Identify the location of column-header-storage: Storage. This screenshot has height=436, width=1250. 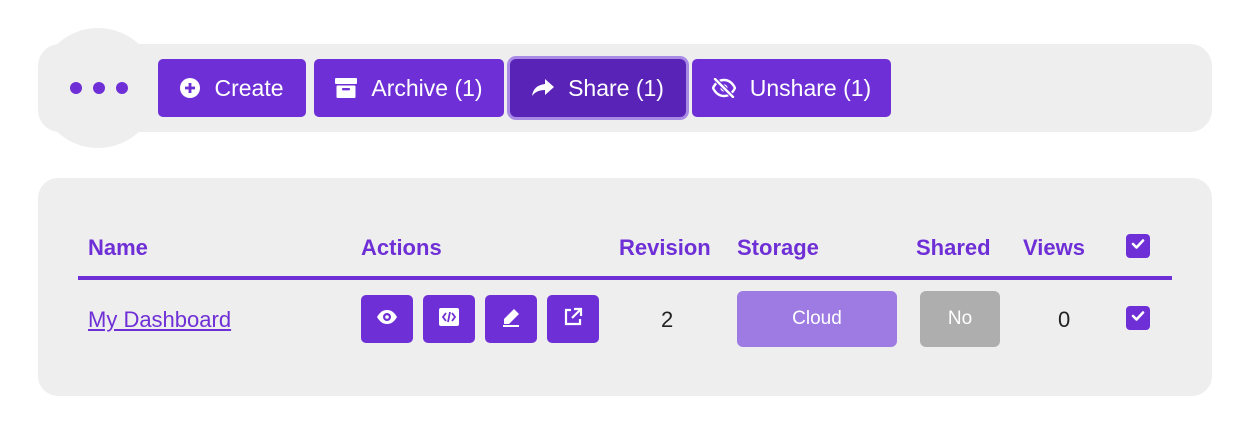
(778, 248).